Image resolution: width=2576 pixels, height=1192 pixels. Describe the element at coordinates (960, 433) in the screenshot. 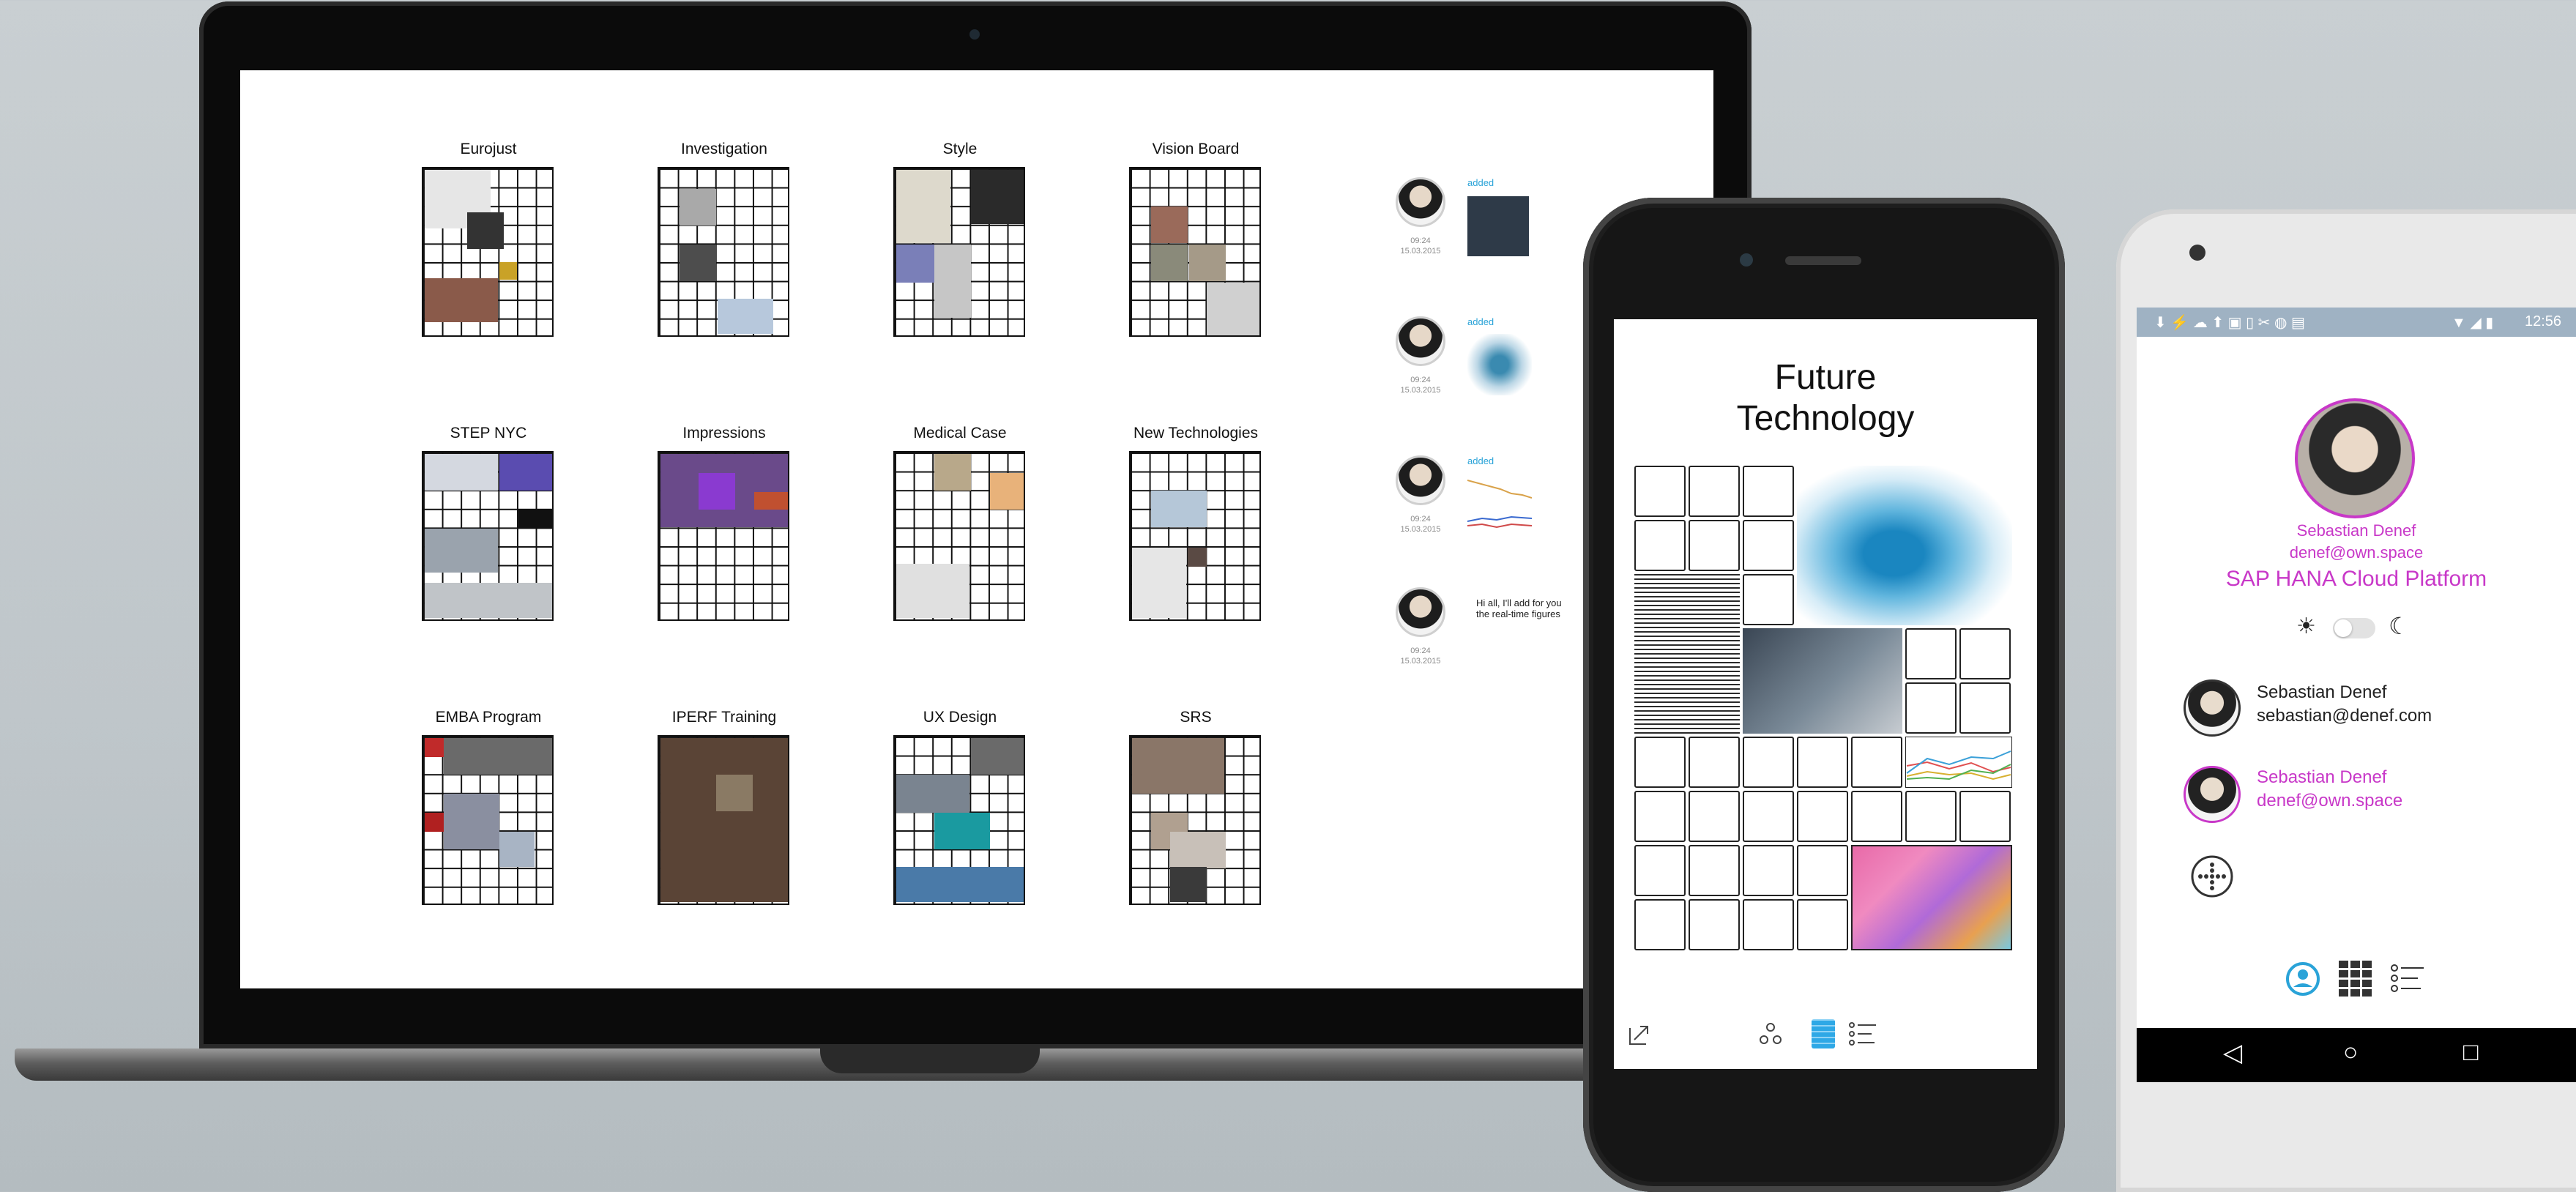

I see `board-title: Medical Case` at that location.